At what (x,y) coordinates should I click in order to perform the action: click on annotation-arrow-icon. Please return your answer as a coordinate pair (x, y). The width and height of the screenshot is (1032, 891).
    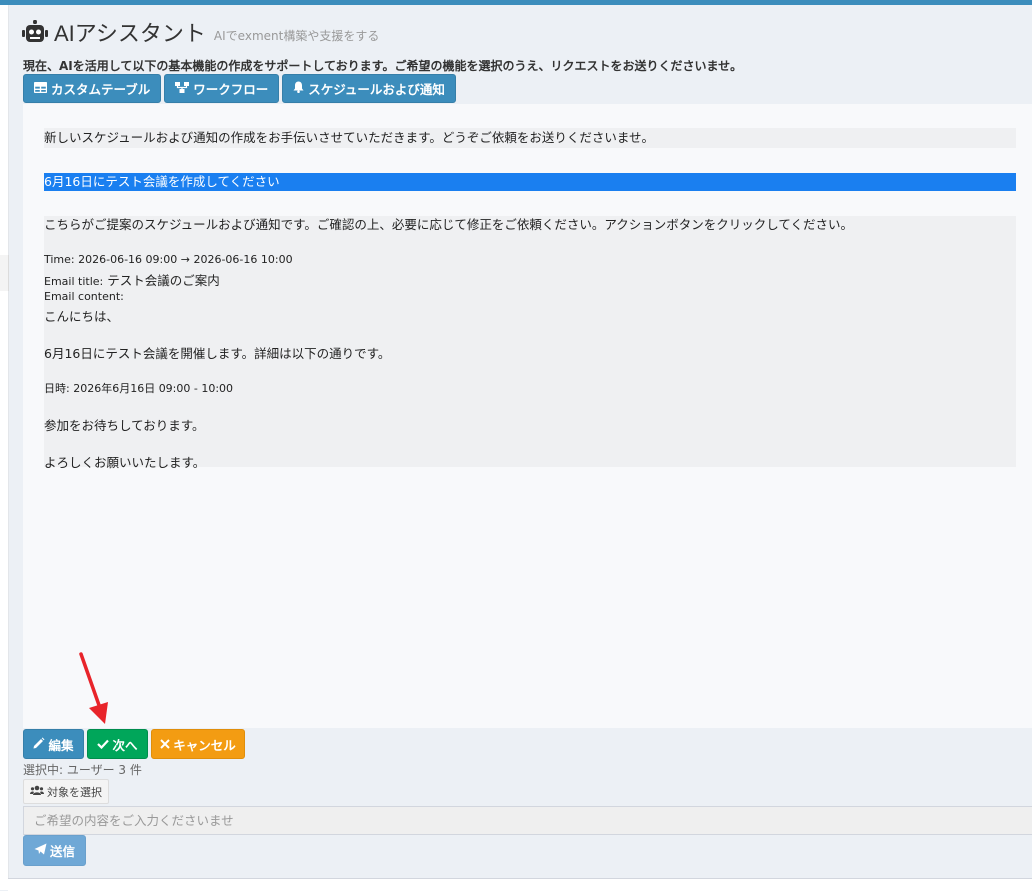
    Looking at the image, I should click on (93, 688).